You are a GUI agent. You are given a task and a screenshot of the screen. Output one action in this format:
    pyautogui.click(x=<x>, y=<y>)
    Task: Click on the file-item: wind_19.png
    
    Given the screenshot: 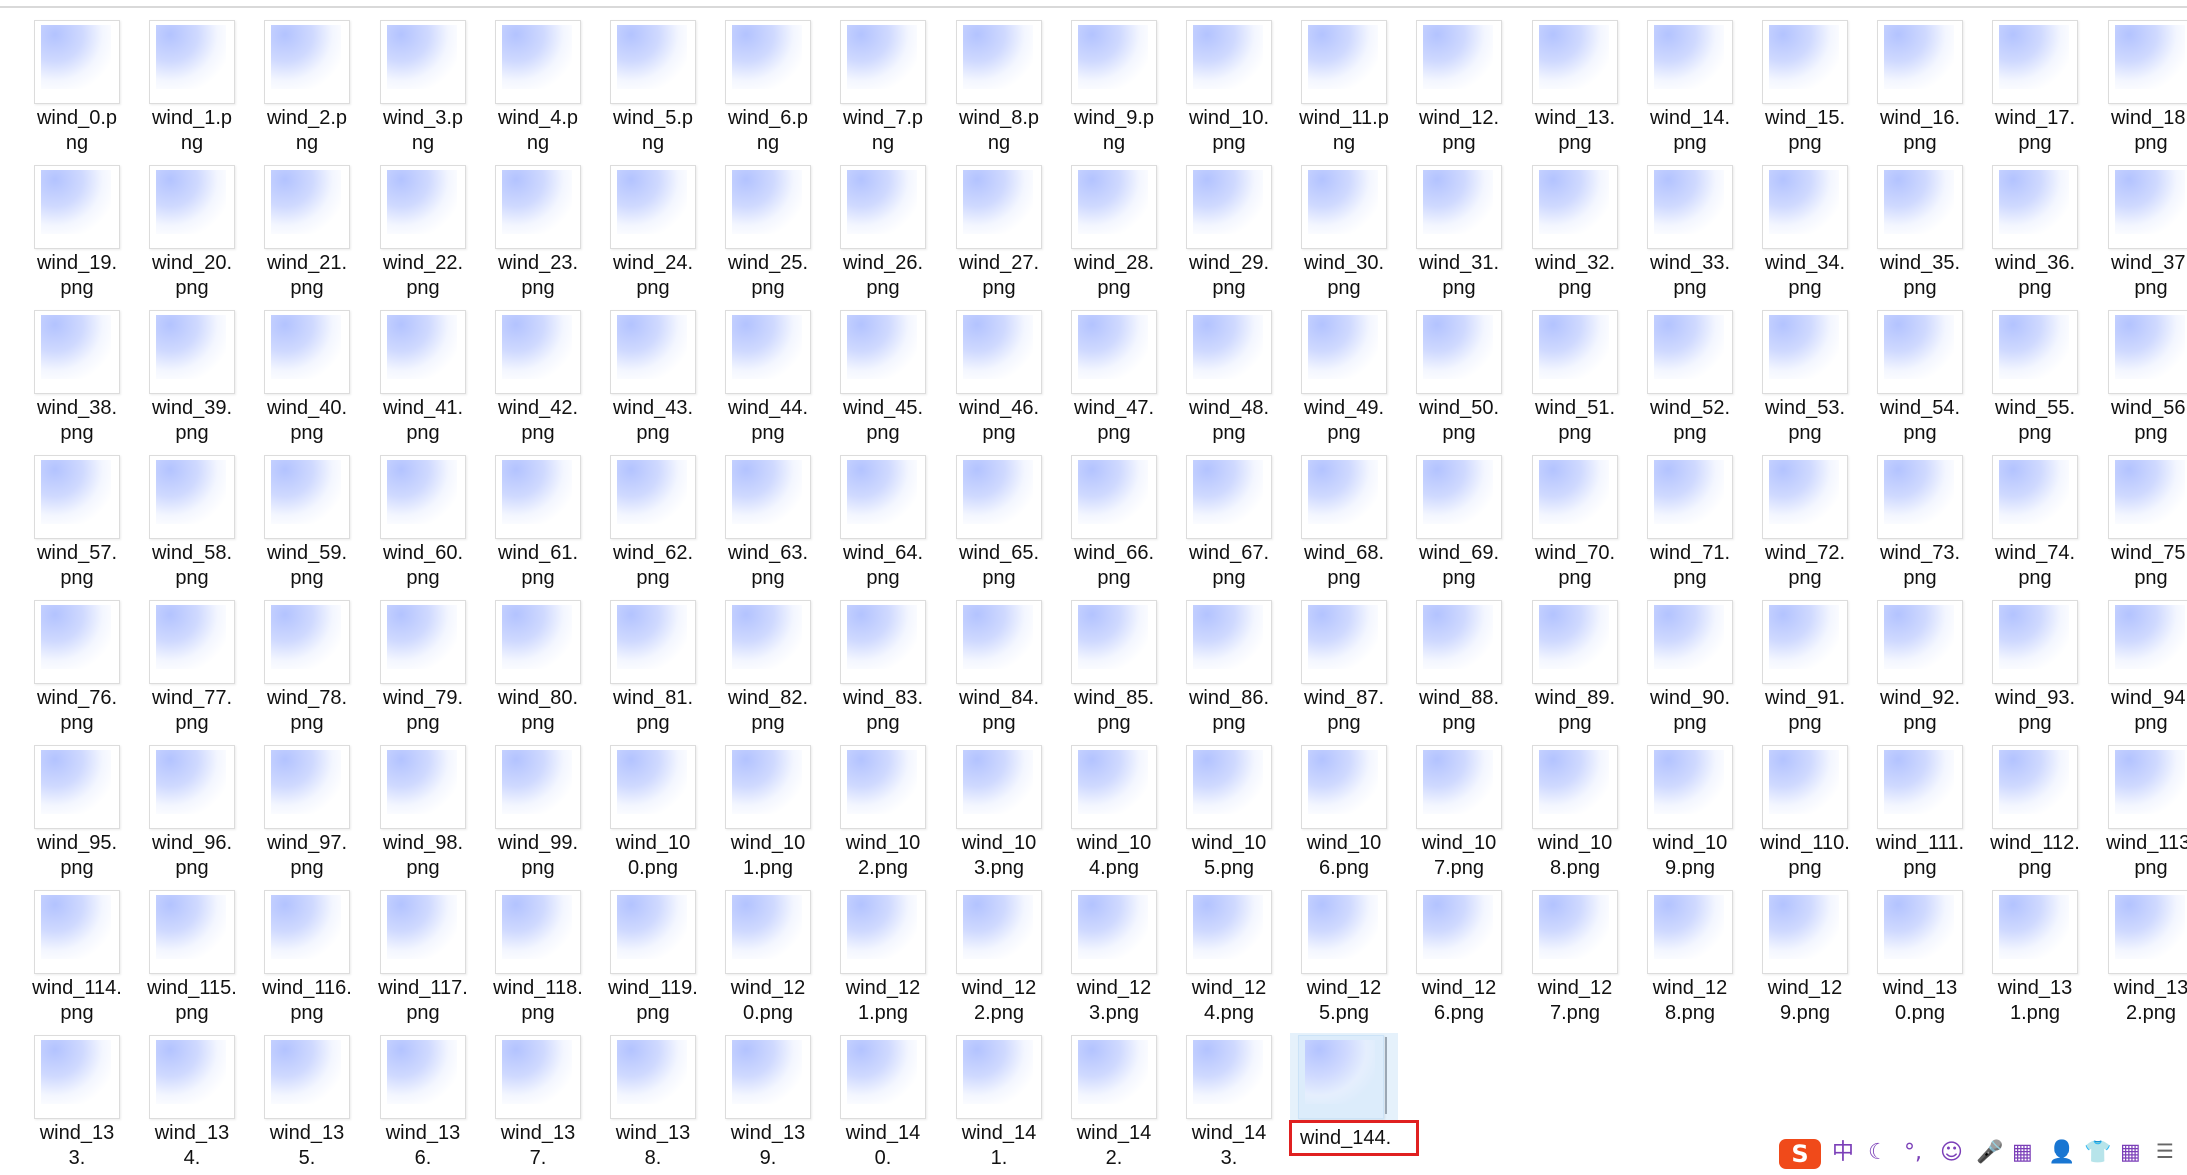 What is the action you would take?
    pyautogui.click(x=68, y=235)
    